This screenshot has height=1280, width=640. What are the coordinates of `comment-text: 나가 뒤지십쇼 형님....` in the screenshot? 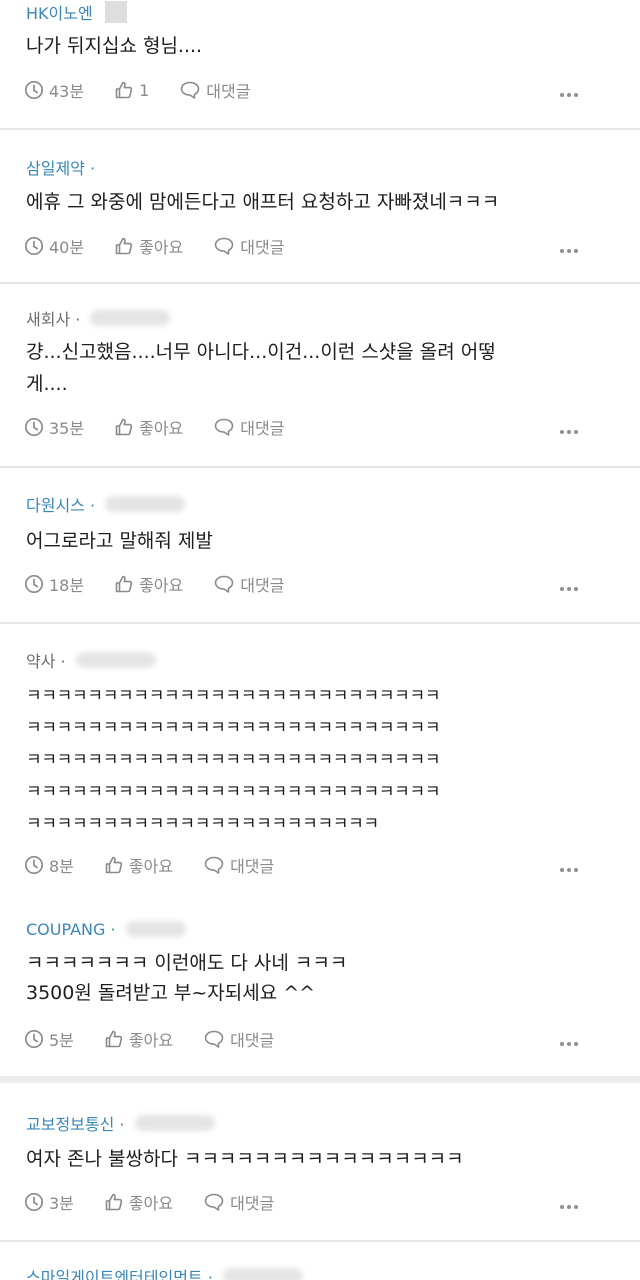 It's located at (114, 46).